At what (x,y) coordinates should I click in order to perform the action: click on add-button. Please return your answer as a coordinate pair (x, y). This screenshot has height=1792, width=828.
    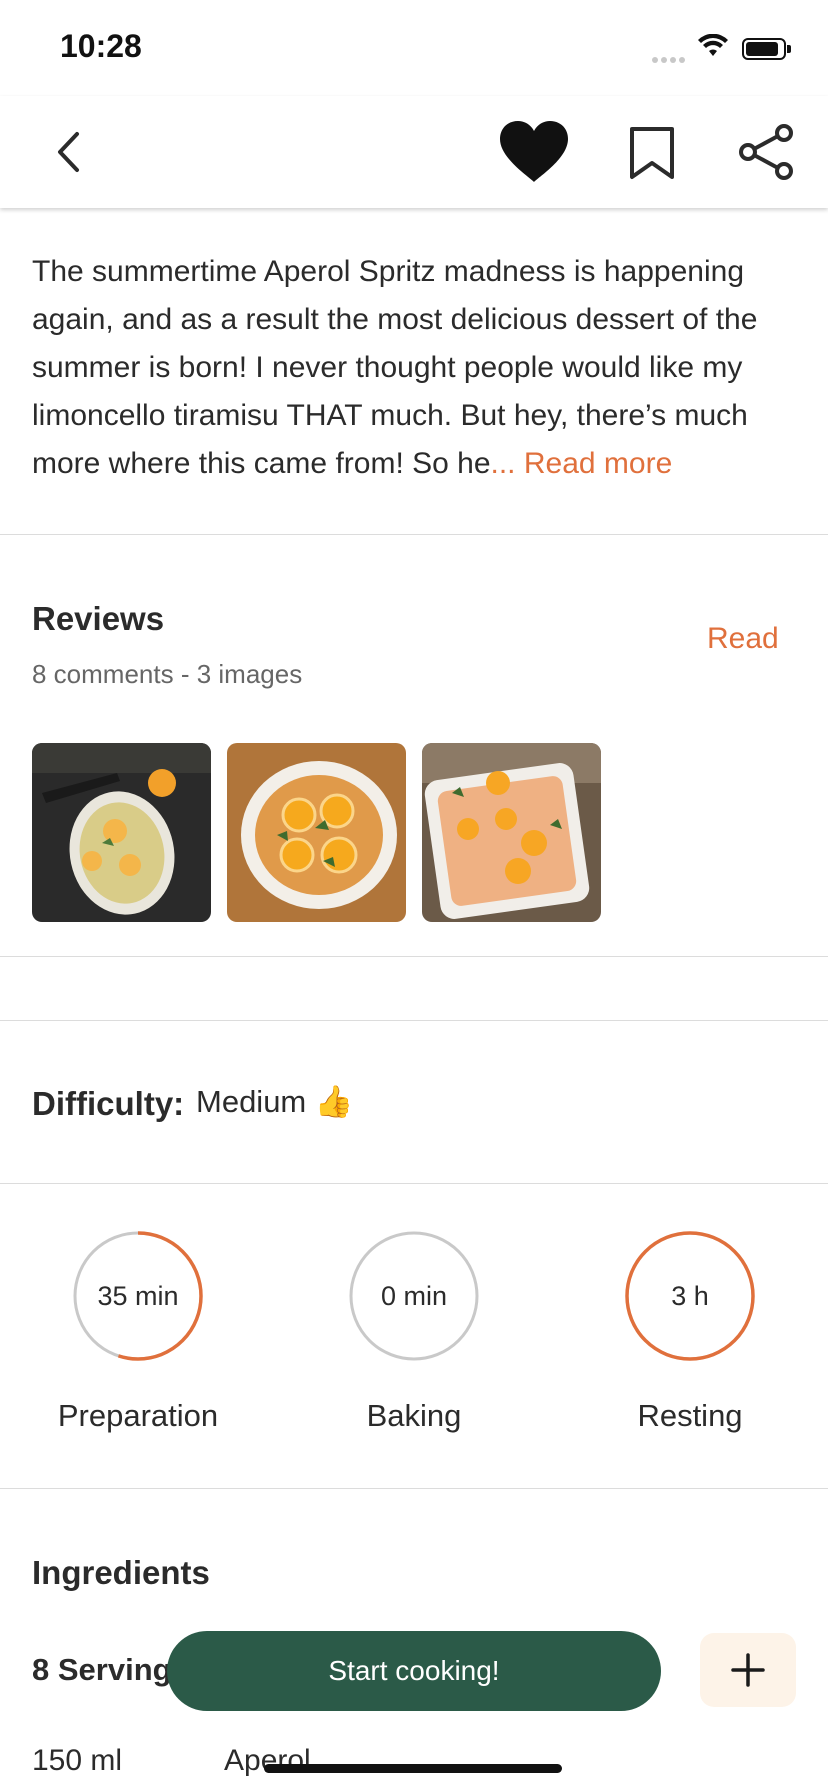
    Looking at the image, I should click on (748, 1670).